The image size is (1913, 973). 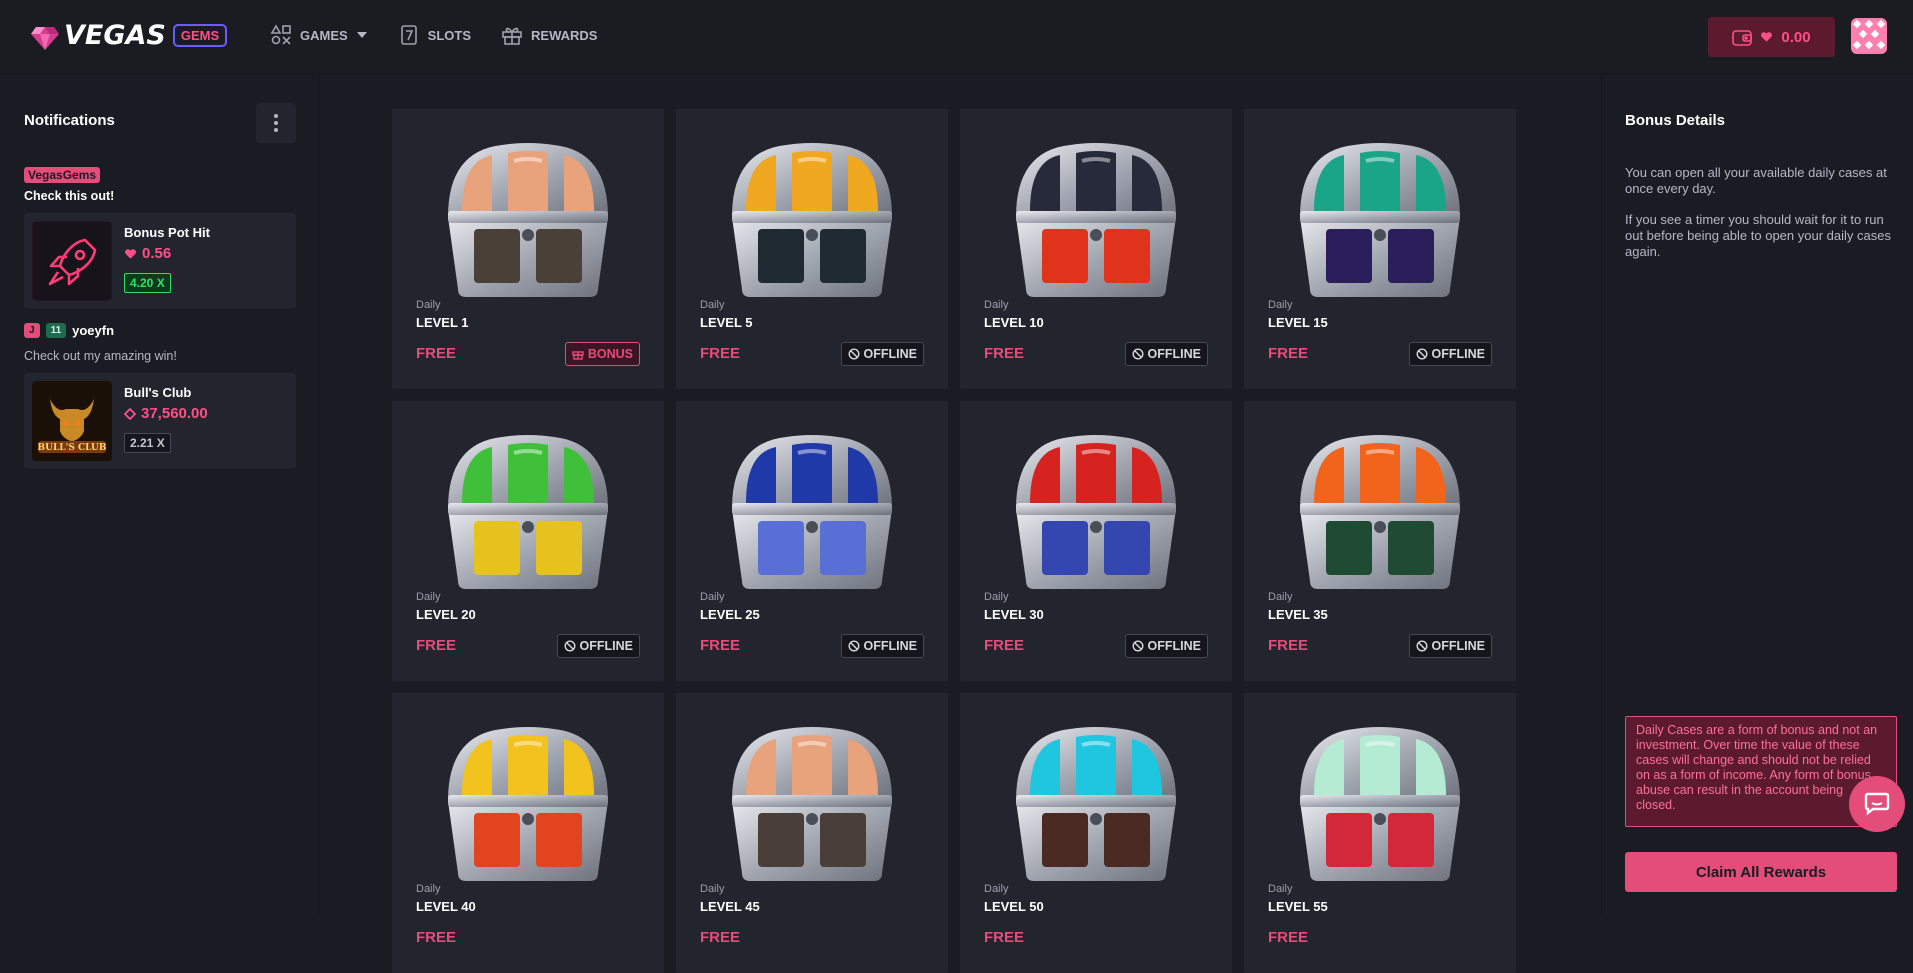 I want to click on top-bar: VEGAS GEMS GAMES SLOTS REWARDS 0.00, so click(x=956, y=37).